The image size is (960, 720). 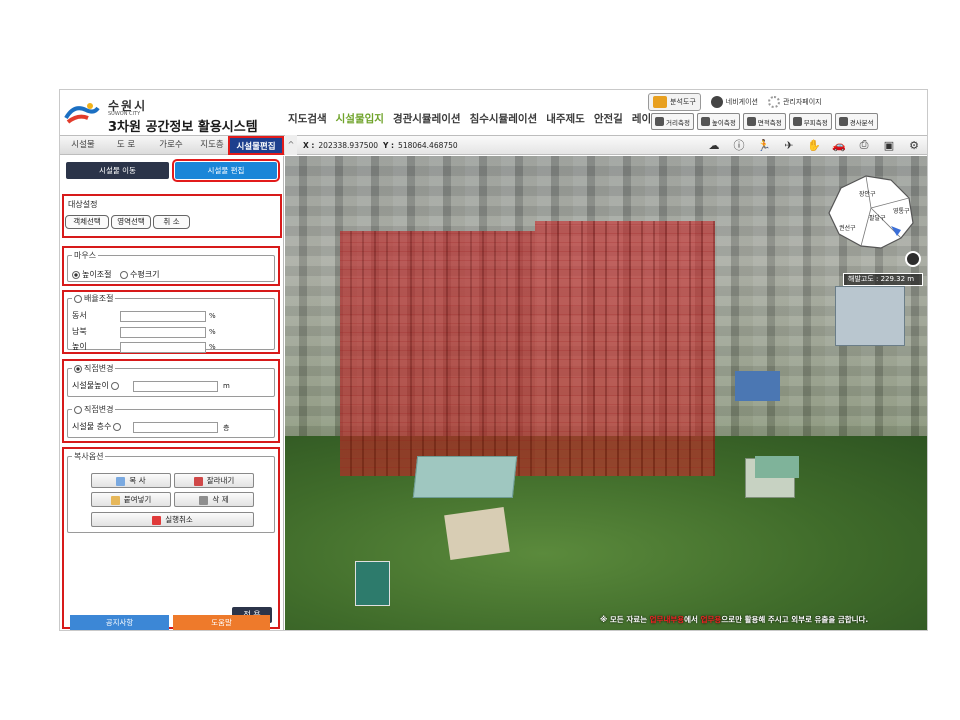 I want to click on facility-floors-radio, so click(x=117, y=426).